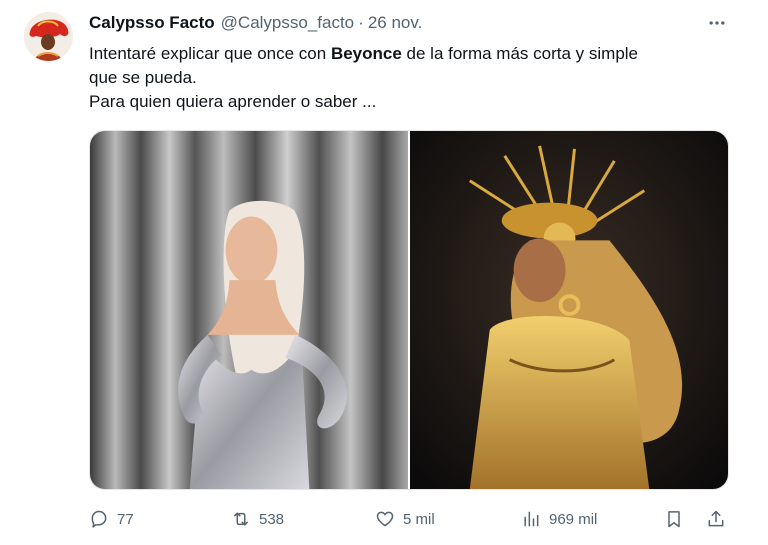 This screenshot has width=768, height=545. Describe the element at coordinates (531, 519) in the screenshot. I see `views-icon` at that location.